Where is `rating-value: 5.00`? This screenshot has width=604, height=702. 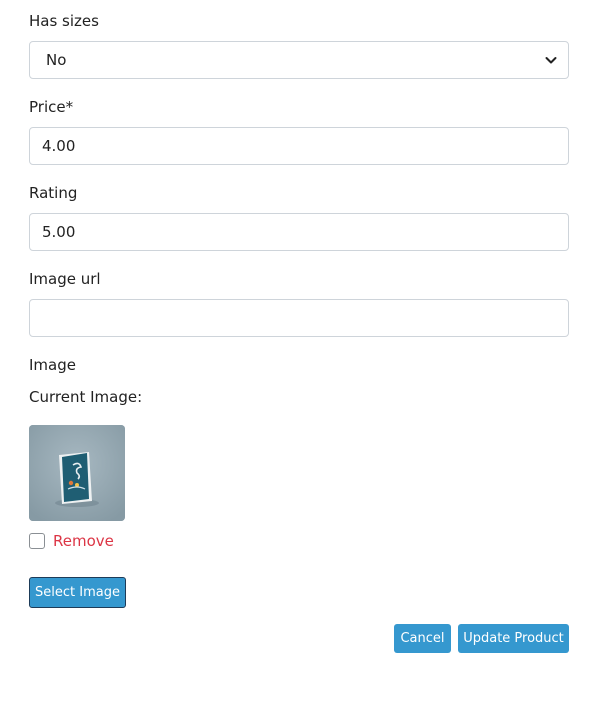
rating-value: 5.00 is located at coordinates (59, 232).